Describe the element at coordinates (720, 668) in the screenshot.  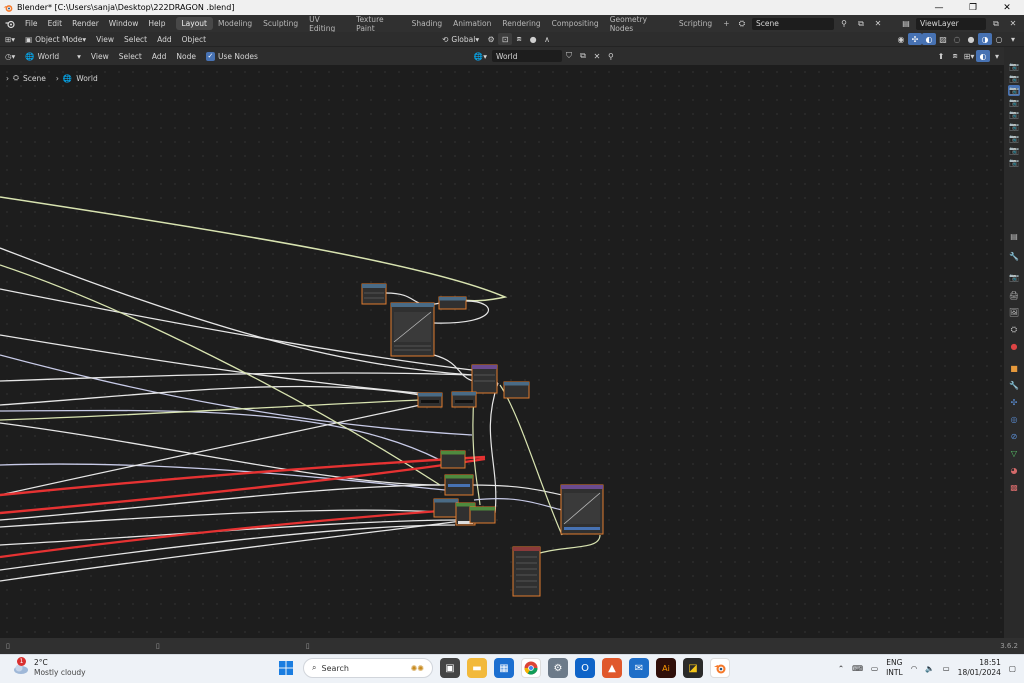
I see `blender-taskbar-icon` at that location.